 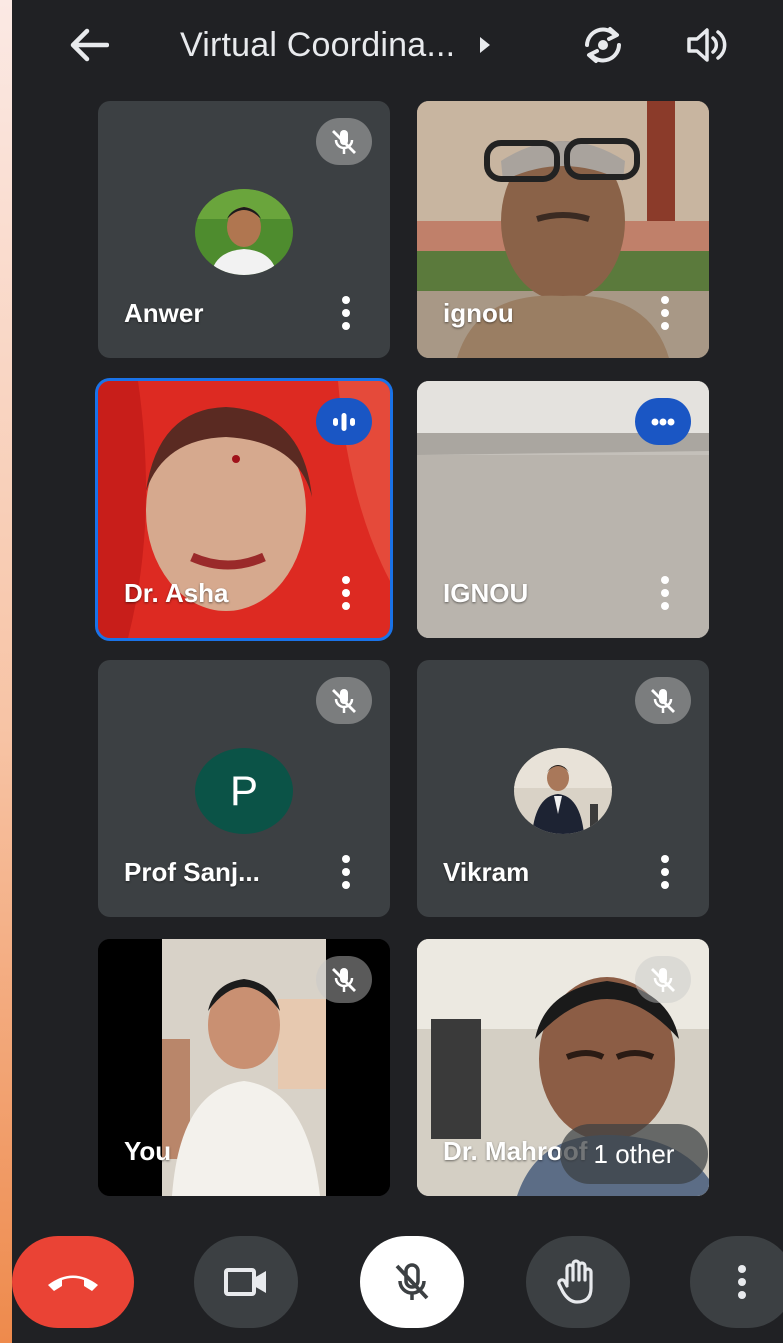 I want to click on switch-camera-button, so click(x=603, y=45).